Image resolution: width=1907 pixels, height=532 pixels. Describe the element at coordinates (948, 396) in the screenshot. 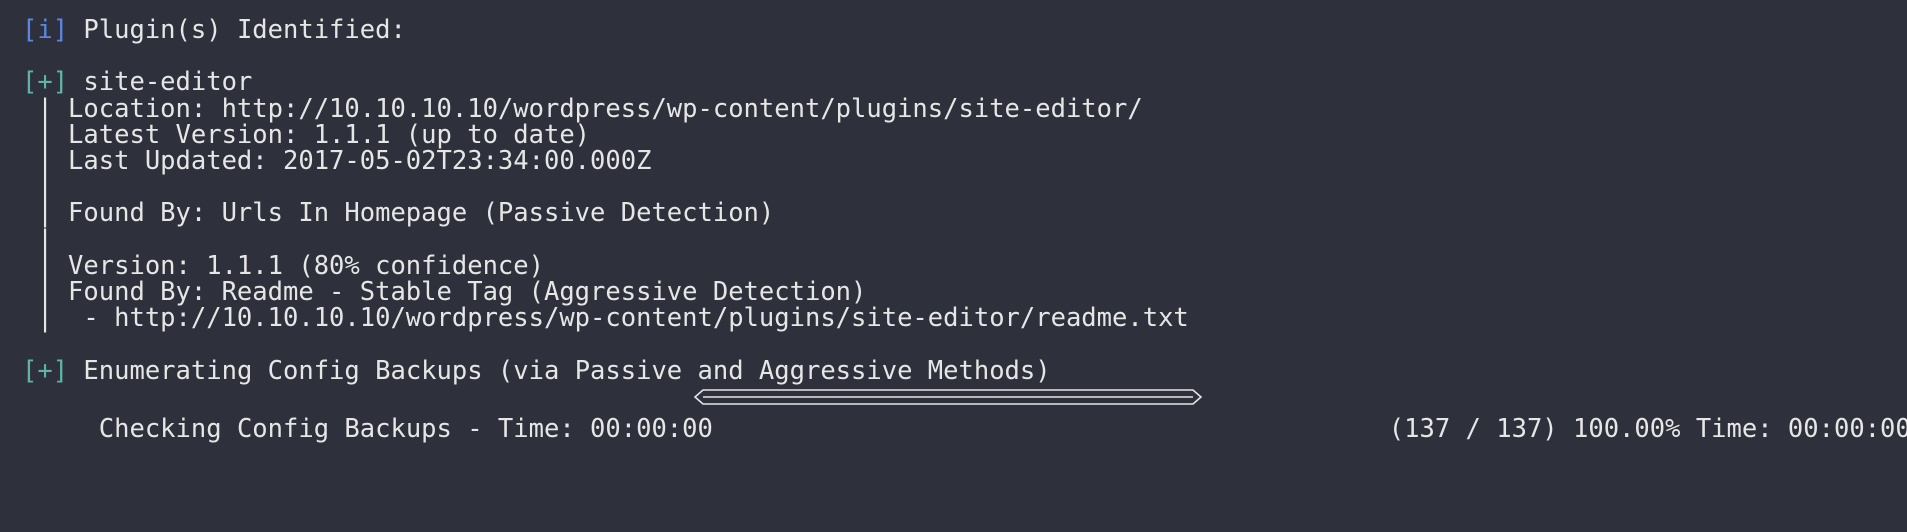

I see `progress-bar` at that location.